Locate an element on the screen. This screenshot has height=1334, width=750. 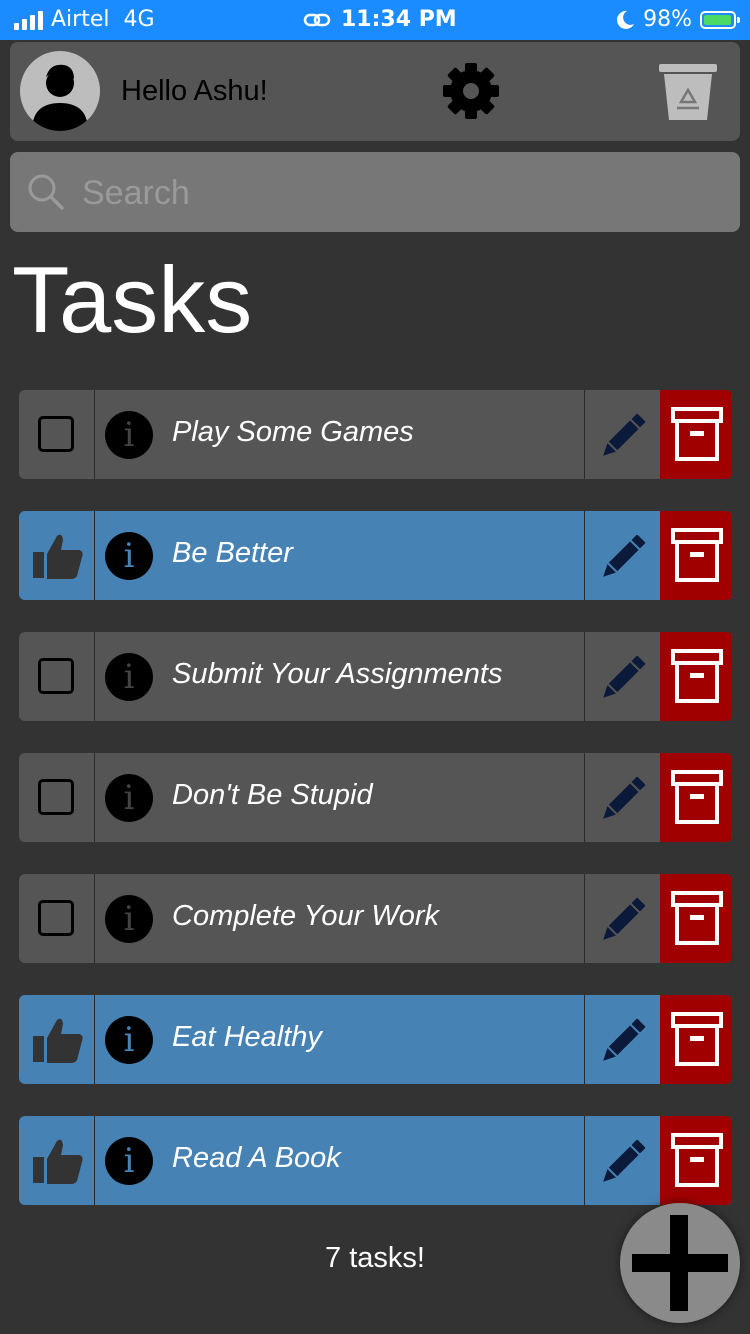
recycle-bin-icon is located at coordinates (688, 91).